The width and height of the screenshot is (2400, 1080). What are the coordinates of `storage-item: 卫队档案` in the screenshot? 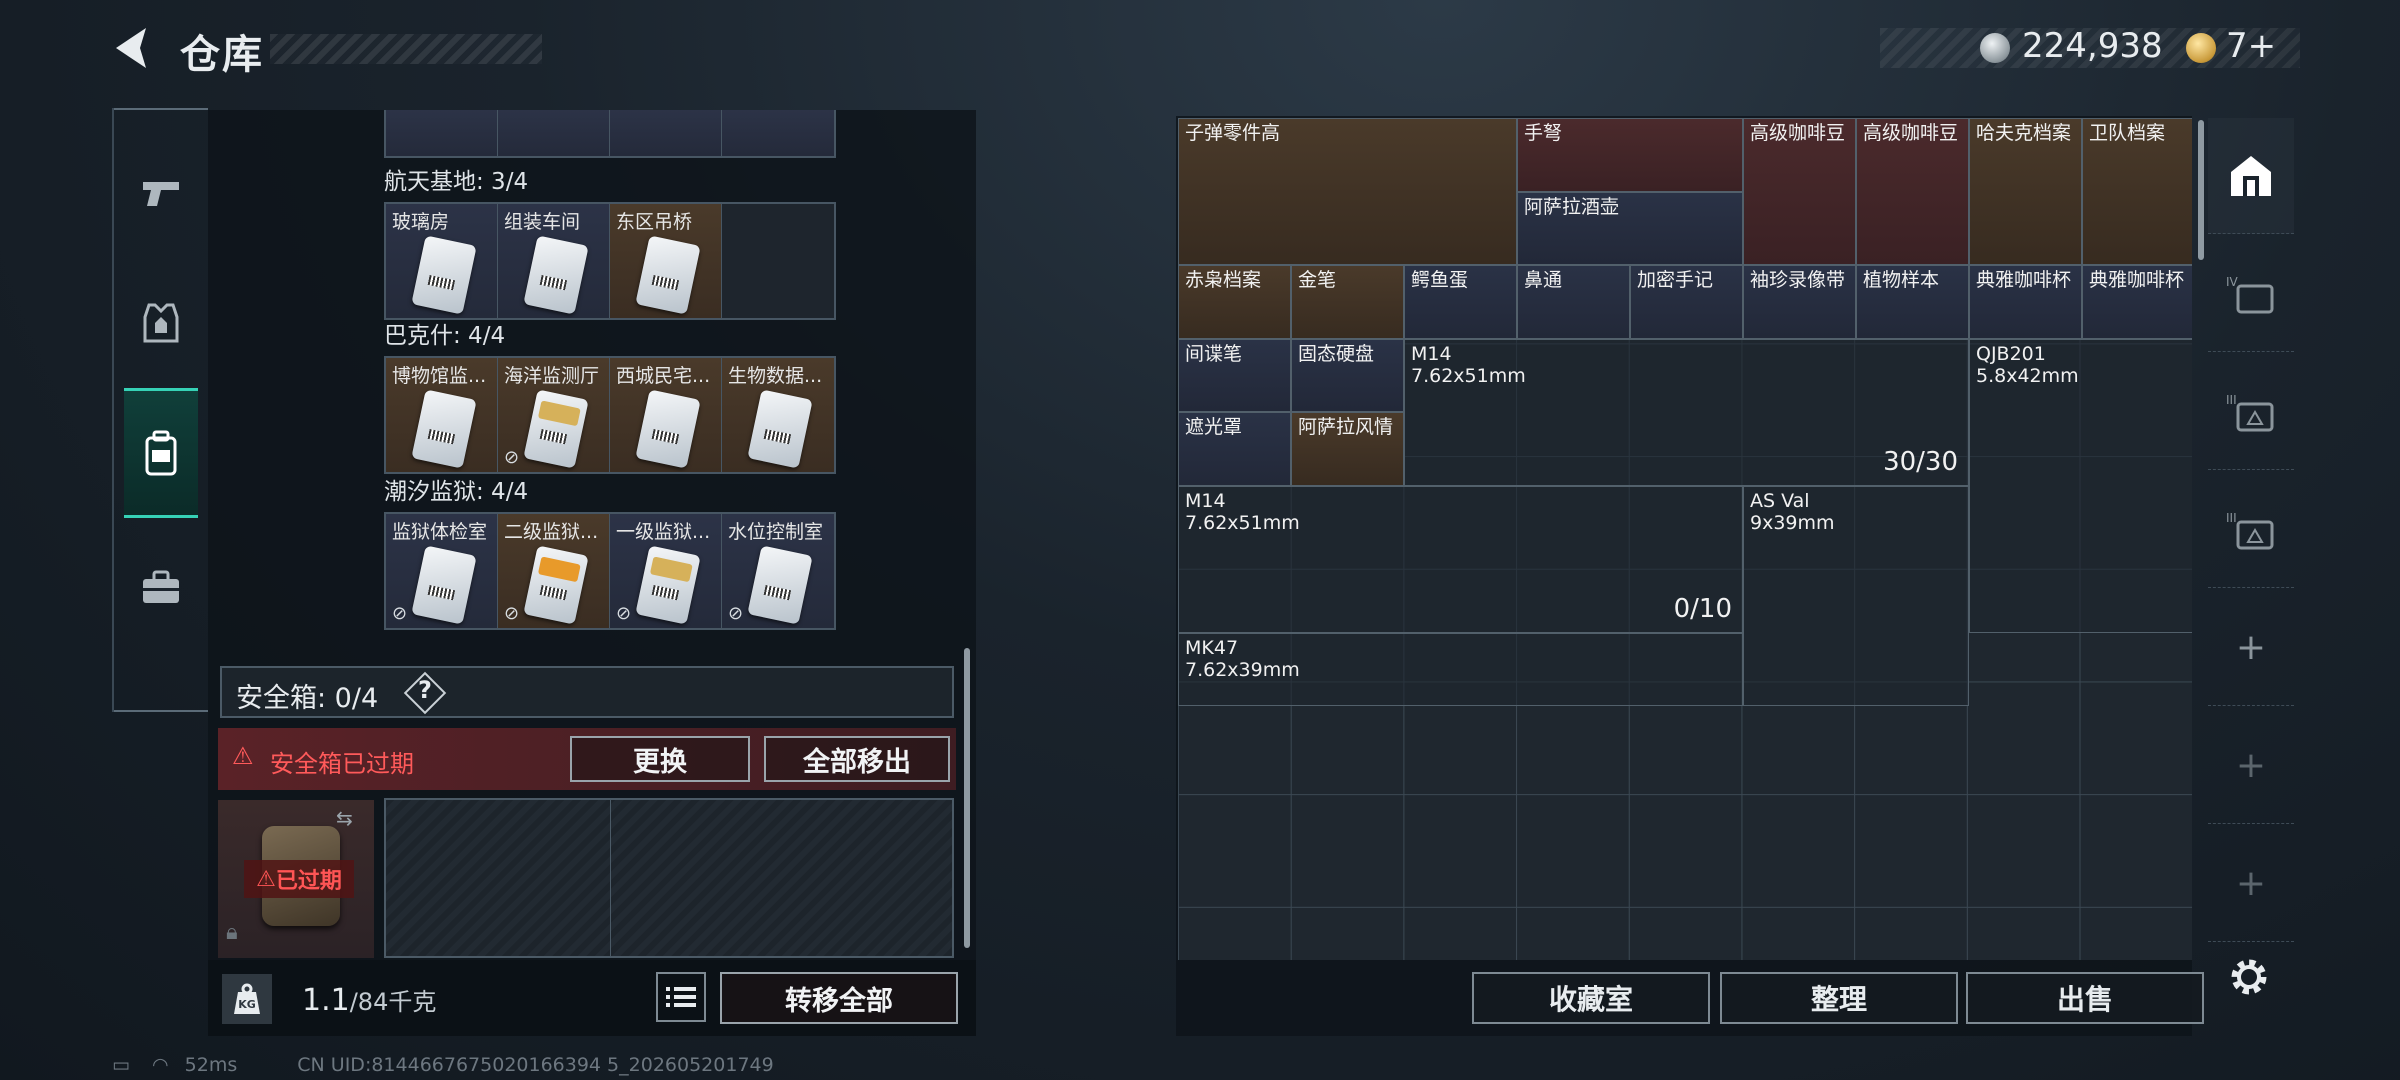 It's located at (2137, 191).